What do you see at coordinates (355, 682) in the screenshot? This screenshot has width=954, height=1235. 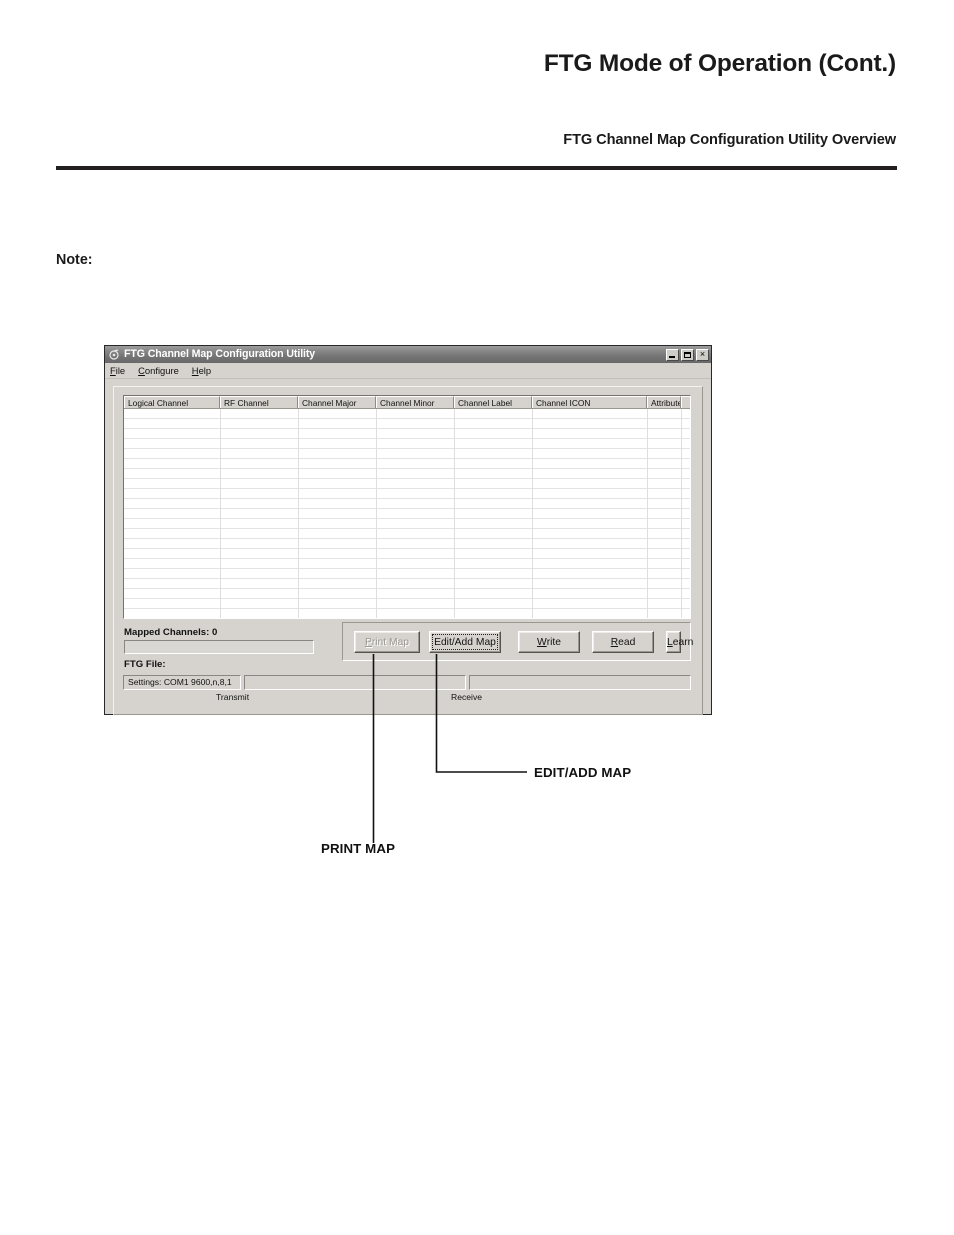 I see `status-transmit-value` at bounding box center [355, 682].